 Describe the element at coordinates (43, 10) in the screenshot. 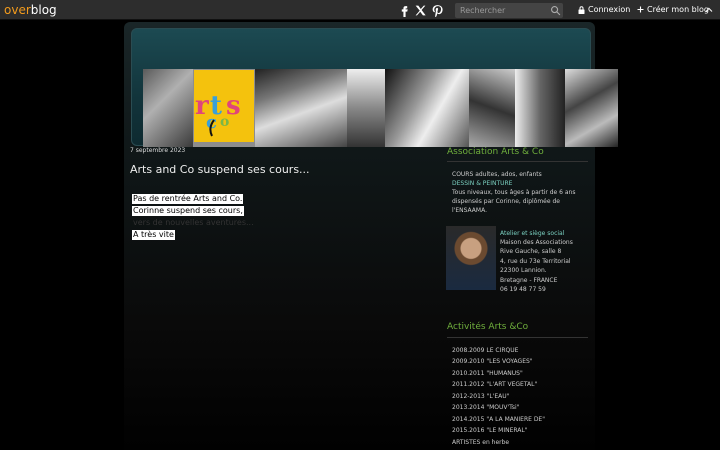

I see `logo-blog: blog` at that location.